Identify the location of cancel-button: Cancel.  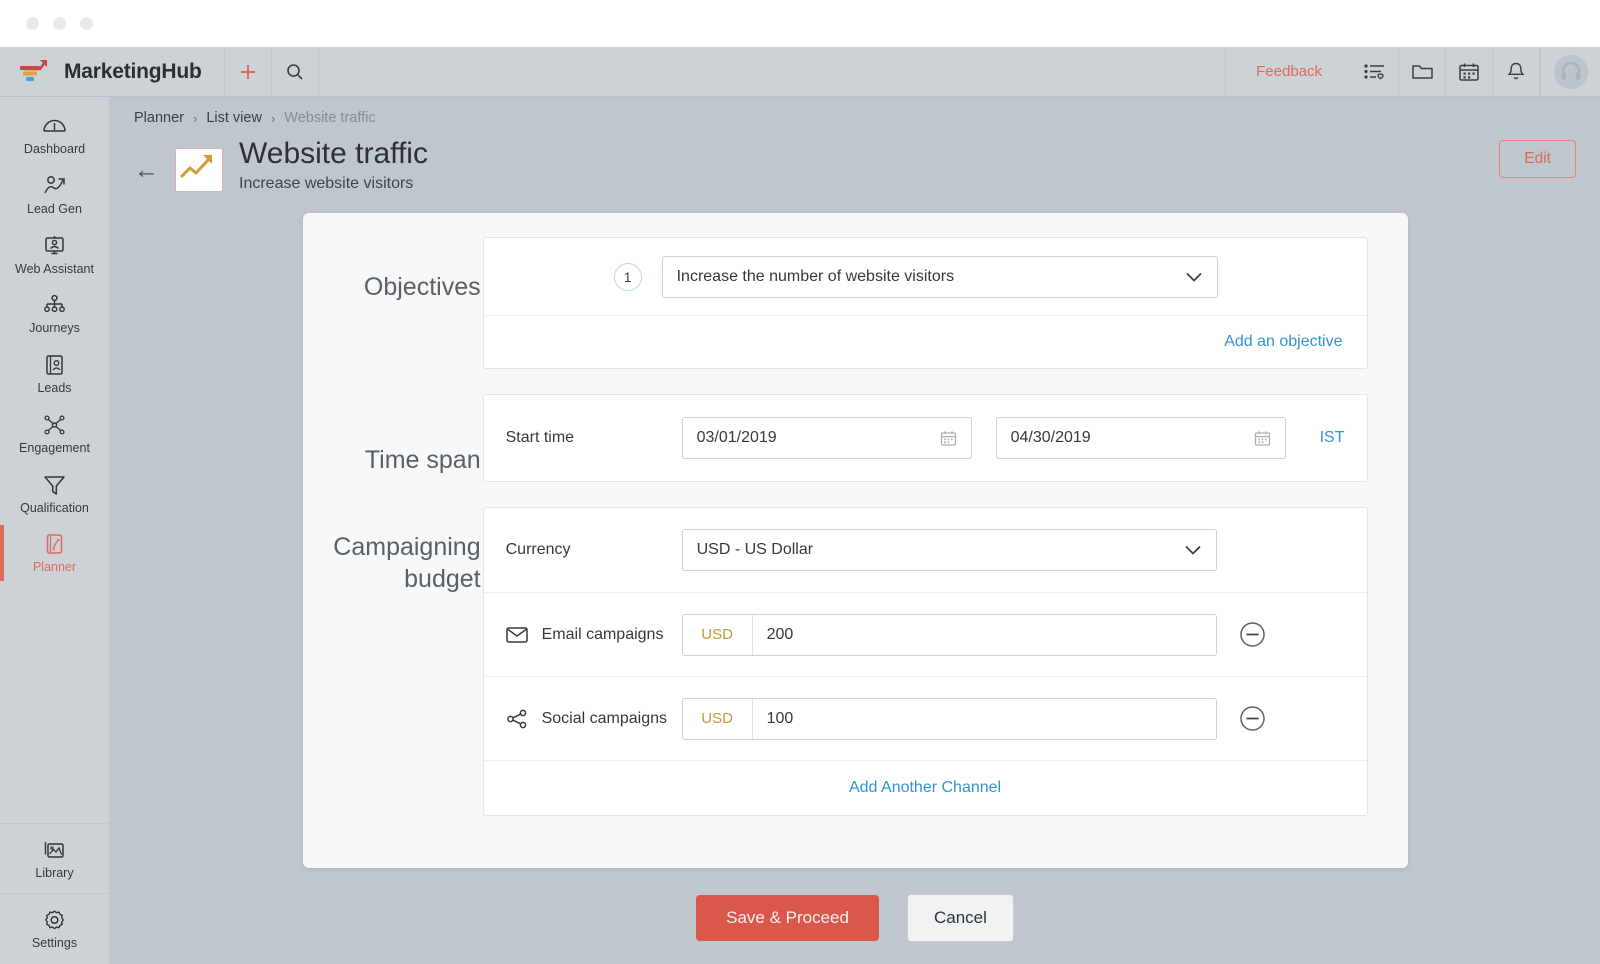
(960, 918).